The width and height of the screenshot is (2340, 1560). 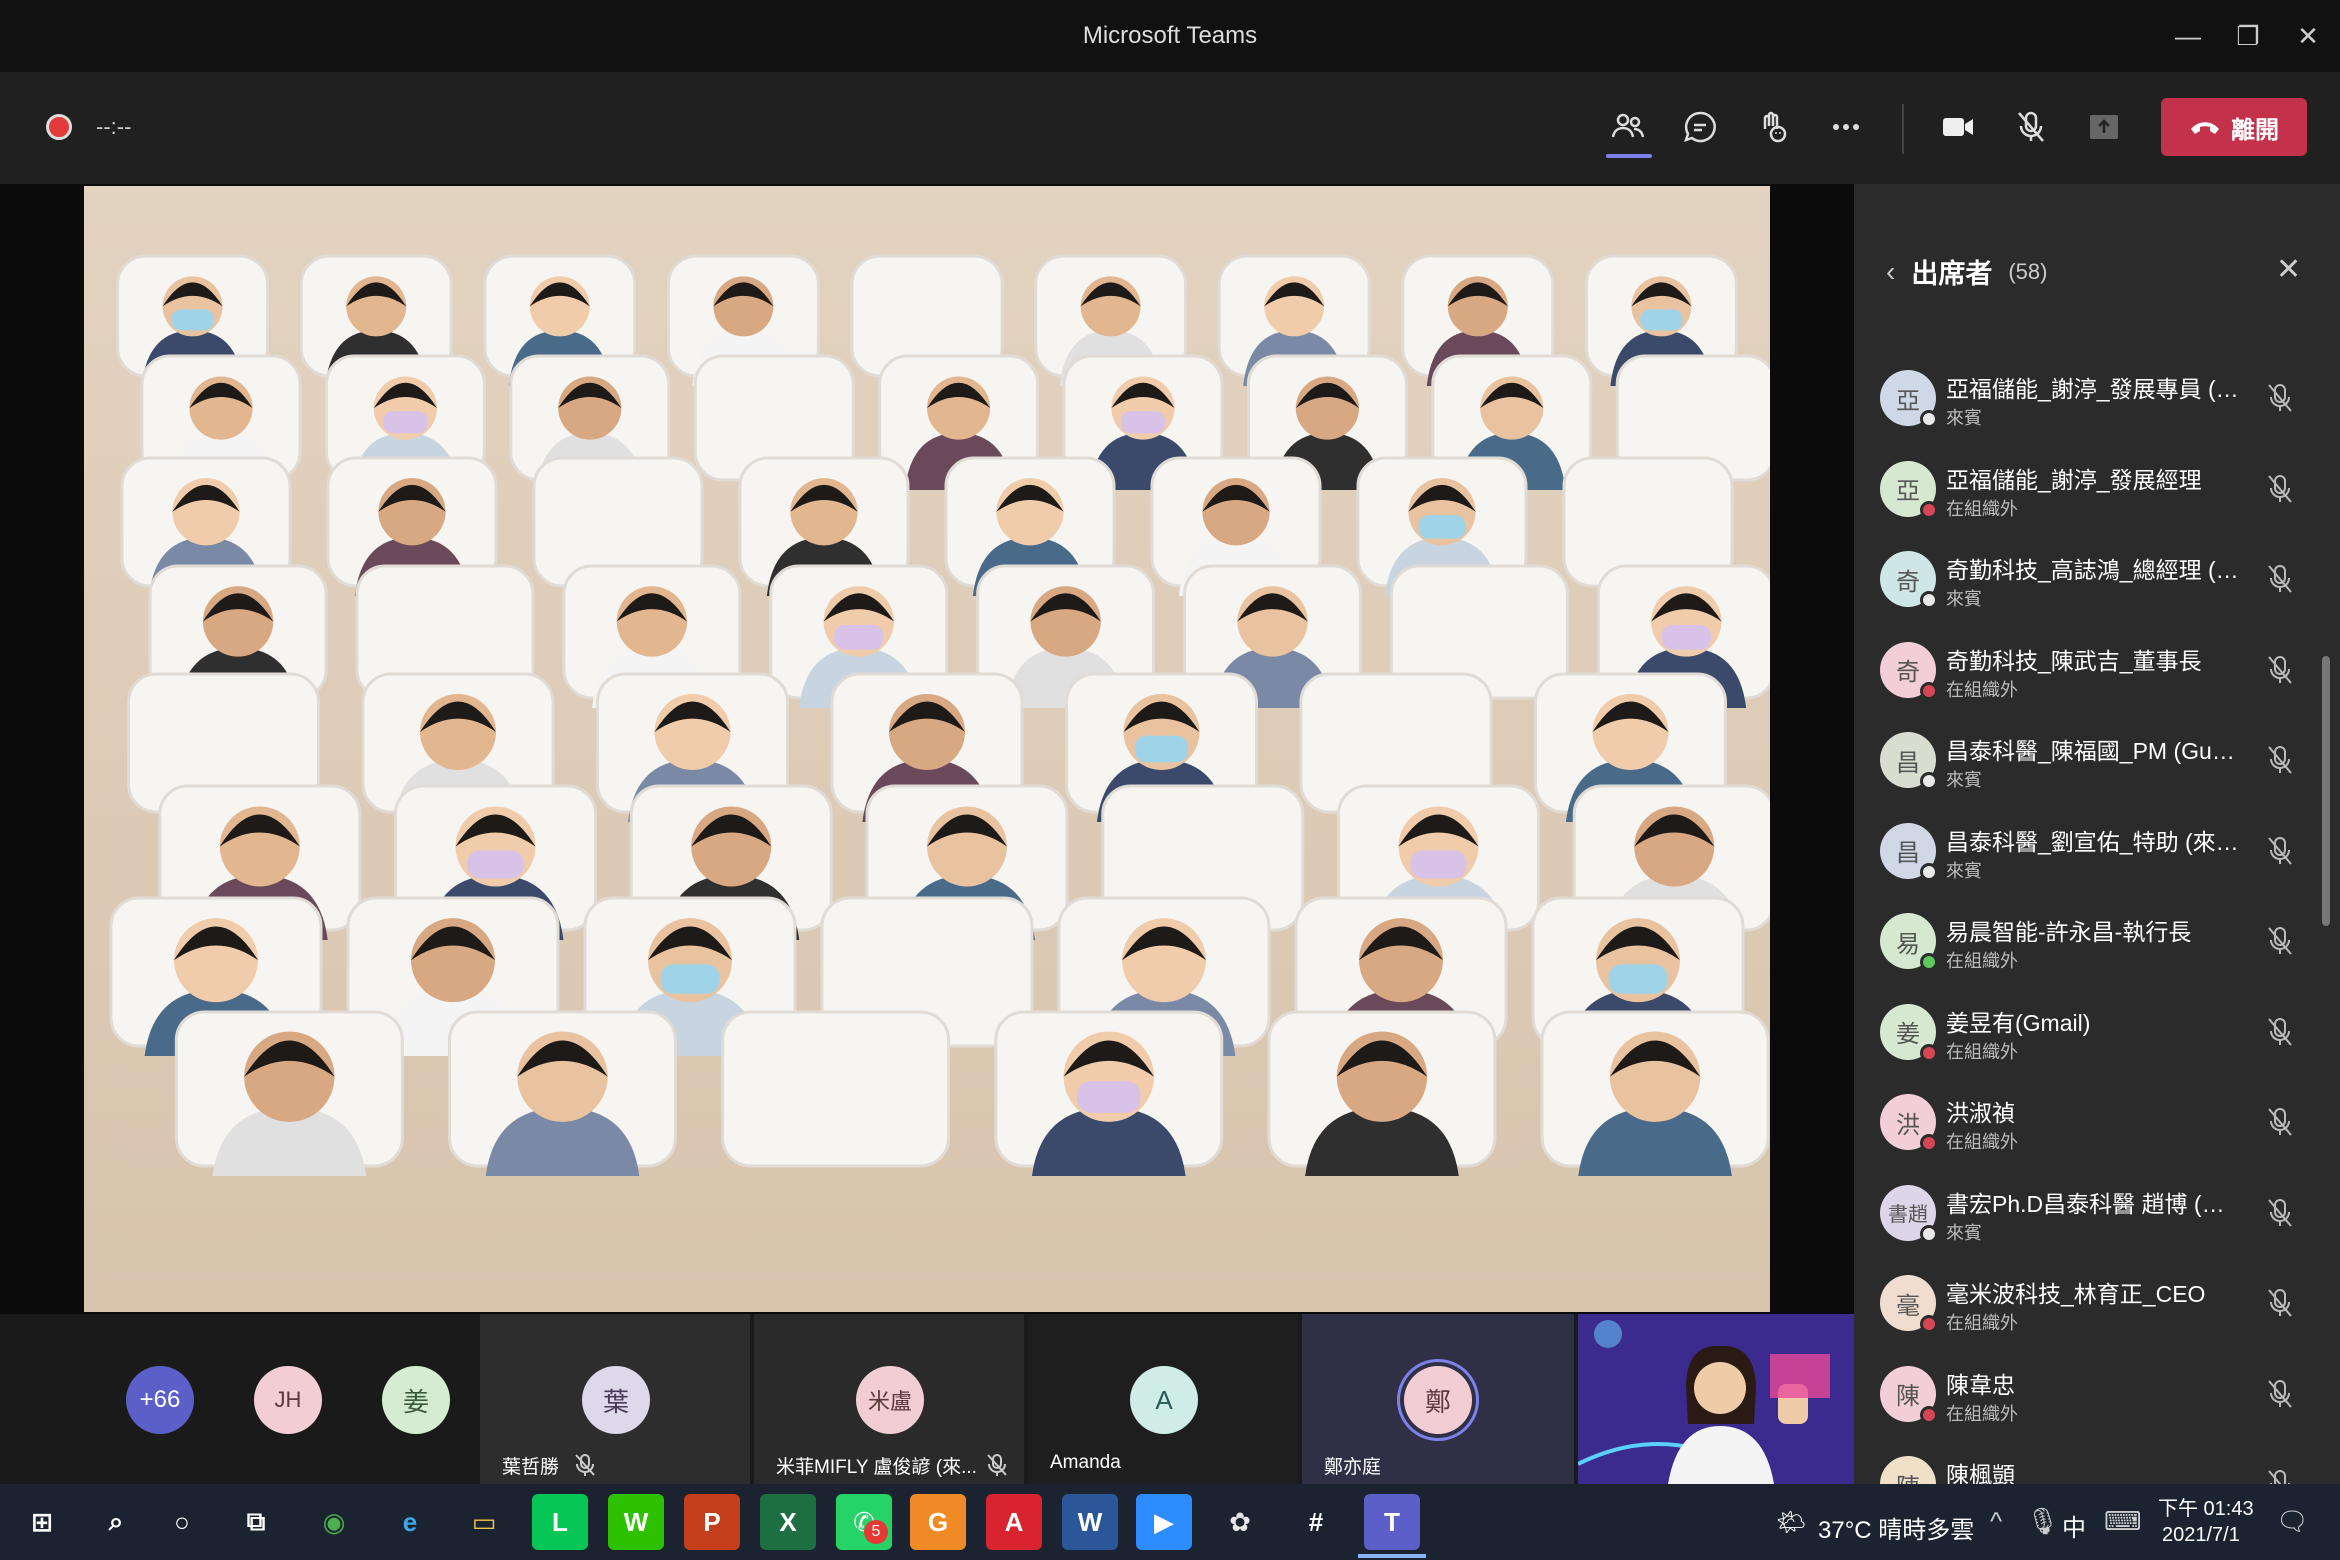 I want to click on more-icon, so click(x=1846, y=127).